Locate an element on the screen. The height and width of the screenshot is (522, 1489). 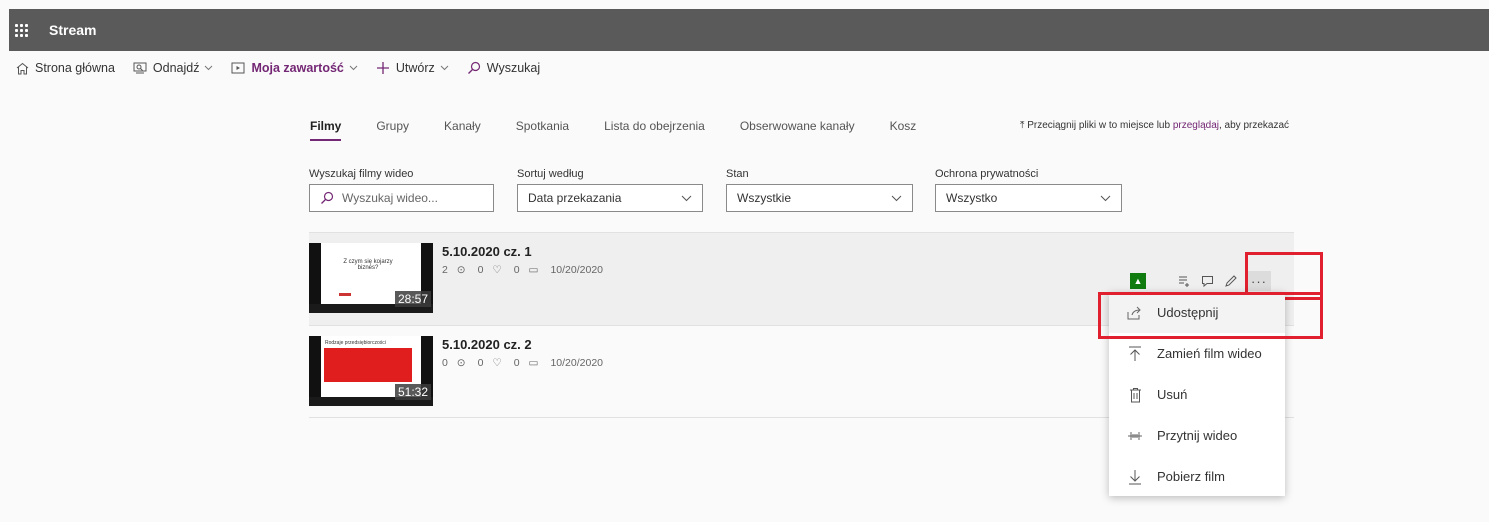
tab-meetings: Spotkania is located at coordinates (542, 130).